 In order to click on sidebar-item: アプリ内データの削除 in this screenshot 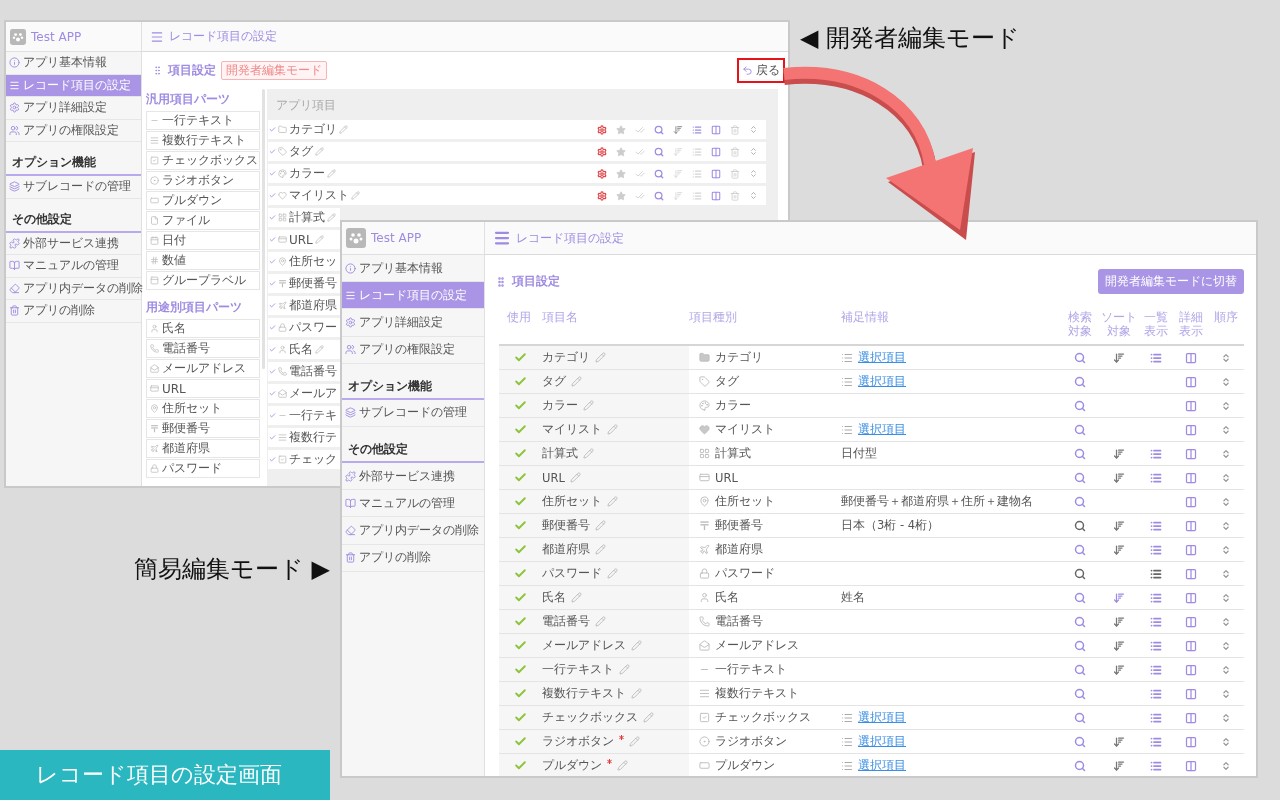, I will do `click(73, 288)`.